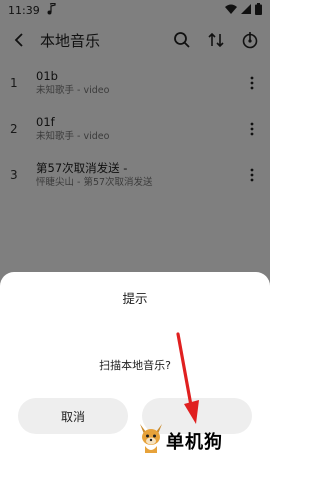 The width and height of the screenshot is (320, 480). Describe the element at coordinates (194, 442) in the screenshot. I see `watermark-text: 单机狗` at that location.